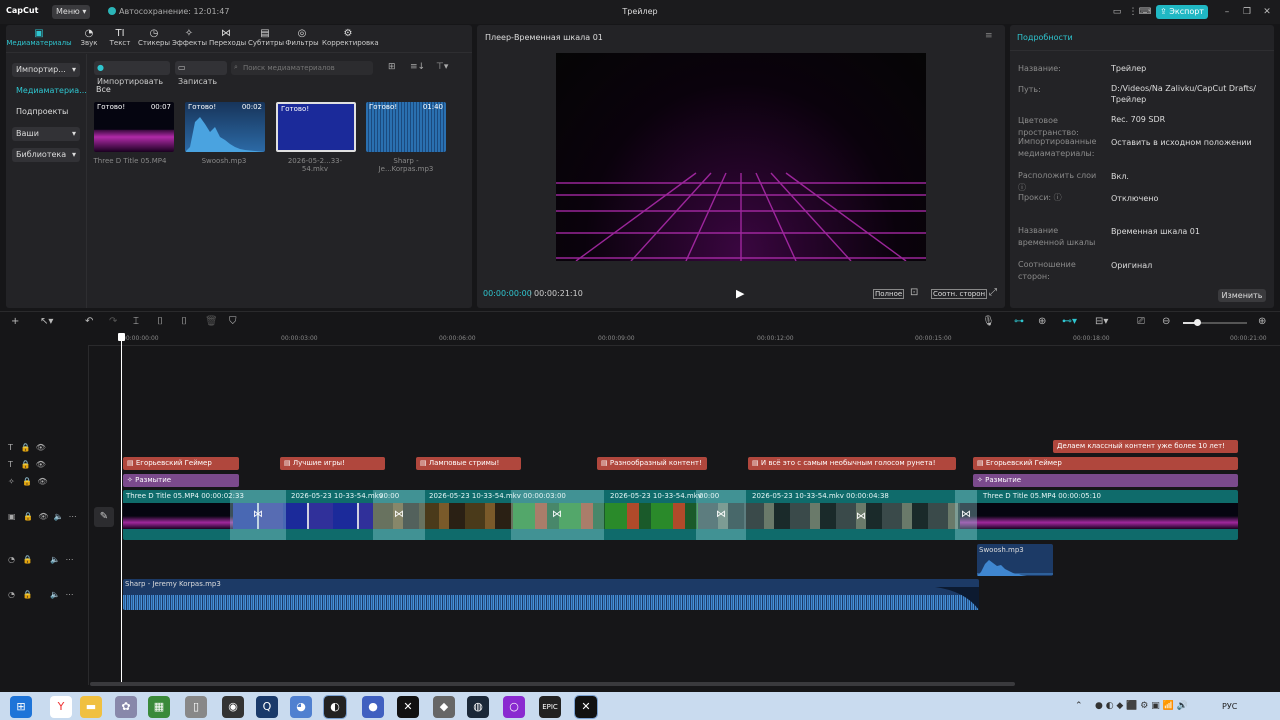 This screenshot has height=720, width=1280. I want to click on split-left-icon: ⌷, so click(160, 321).